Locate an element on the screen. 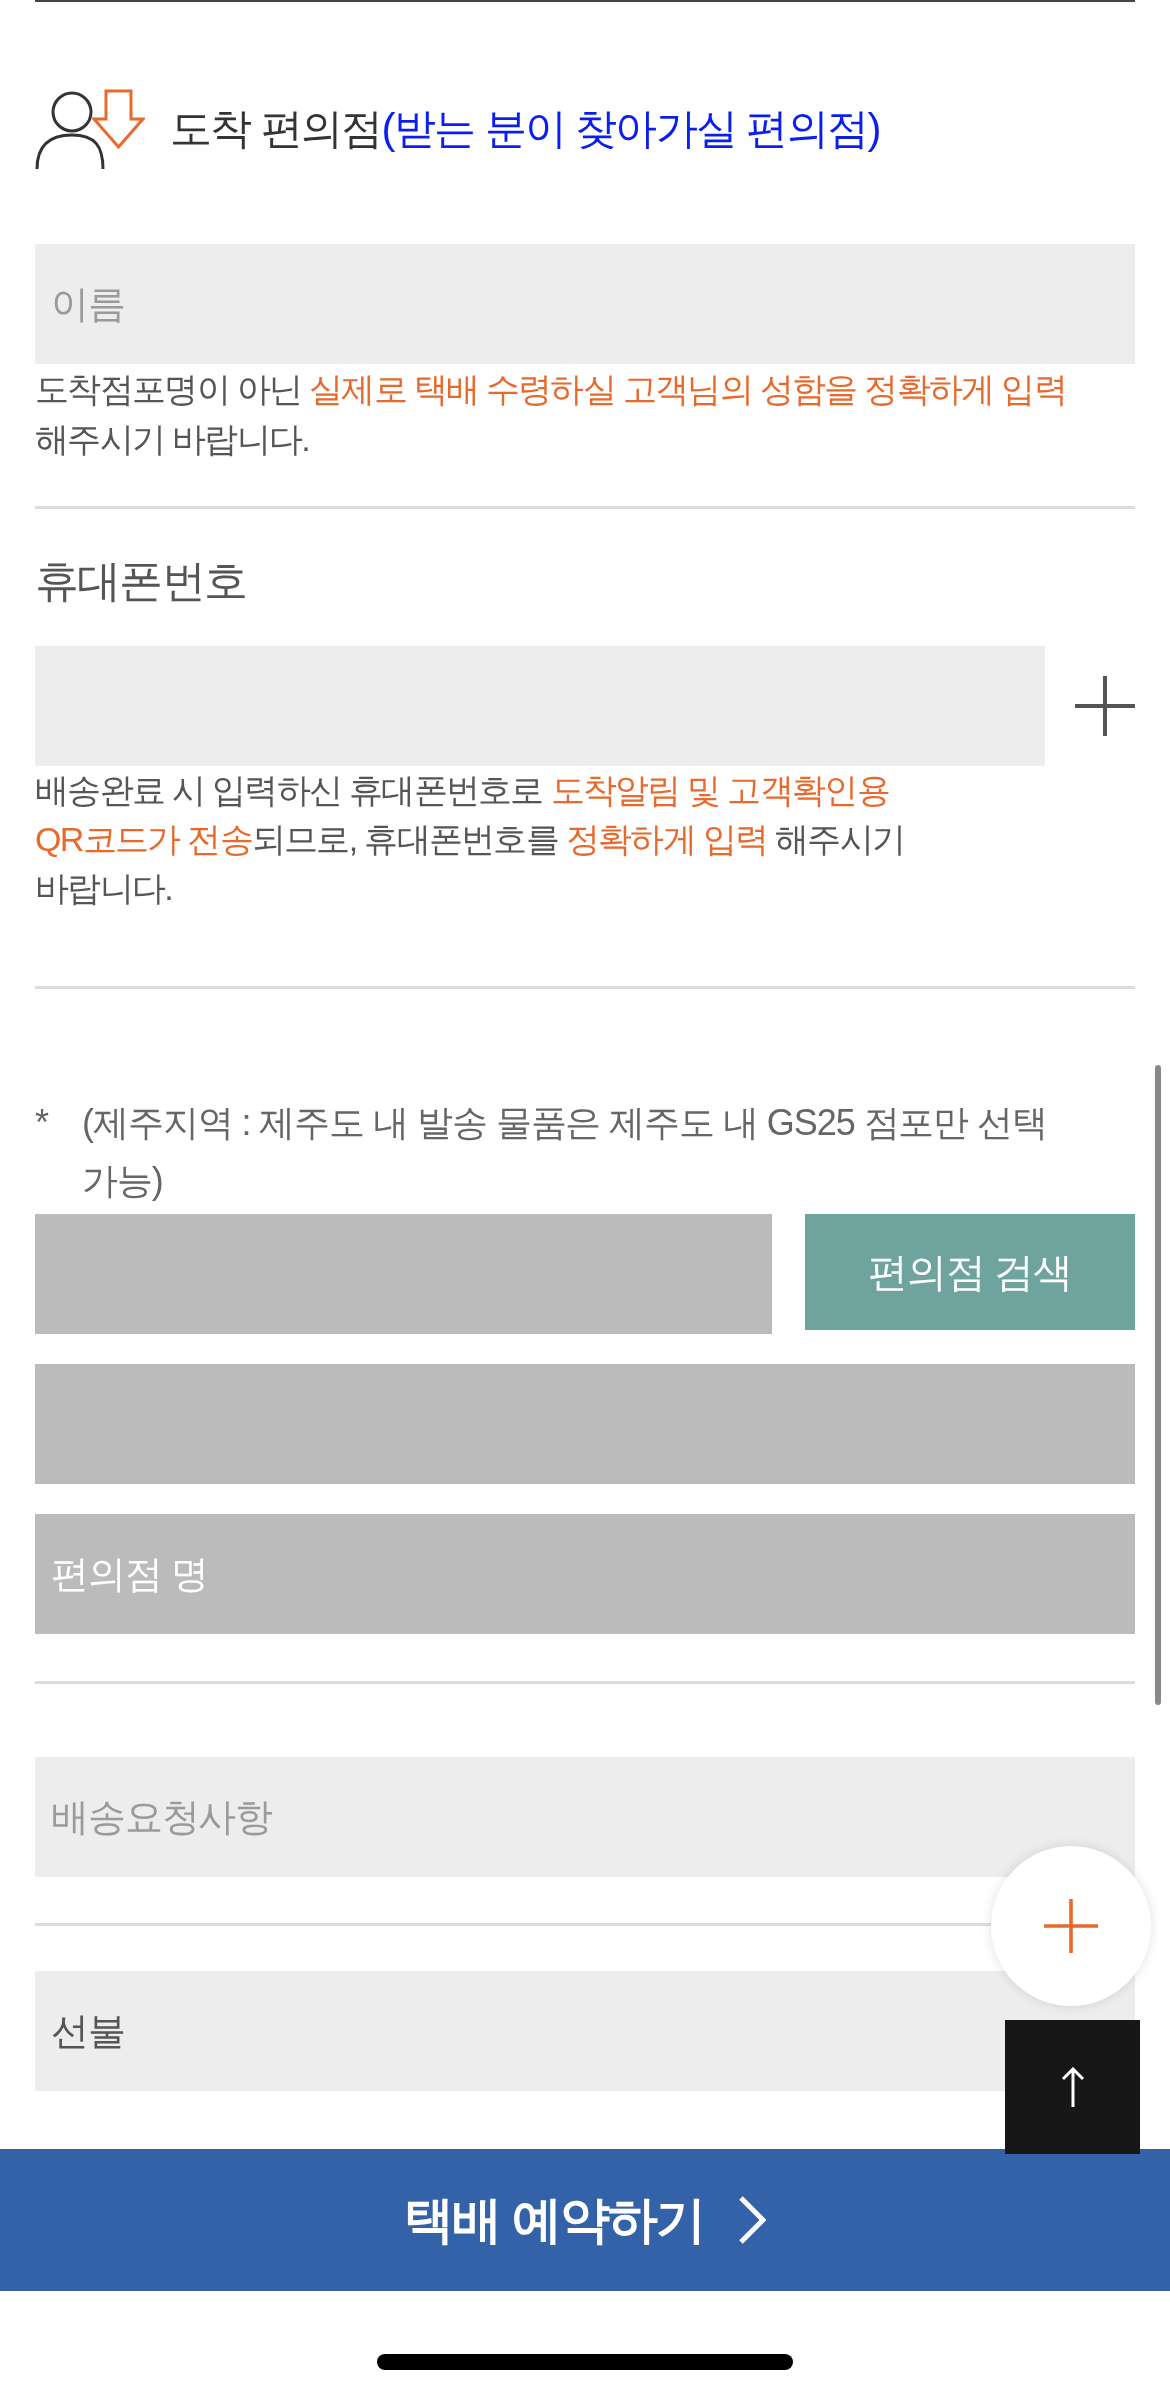 Image resolution: width=1170 pixels, height=2391 pixels. field-label: 휴대폰번호 is located at coordinates (141, 581).